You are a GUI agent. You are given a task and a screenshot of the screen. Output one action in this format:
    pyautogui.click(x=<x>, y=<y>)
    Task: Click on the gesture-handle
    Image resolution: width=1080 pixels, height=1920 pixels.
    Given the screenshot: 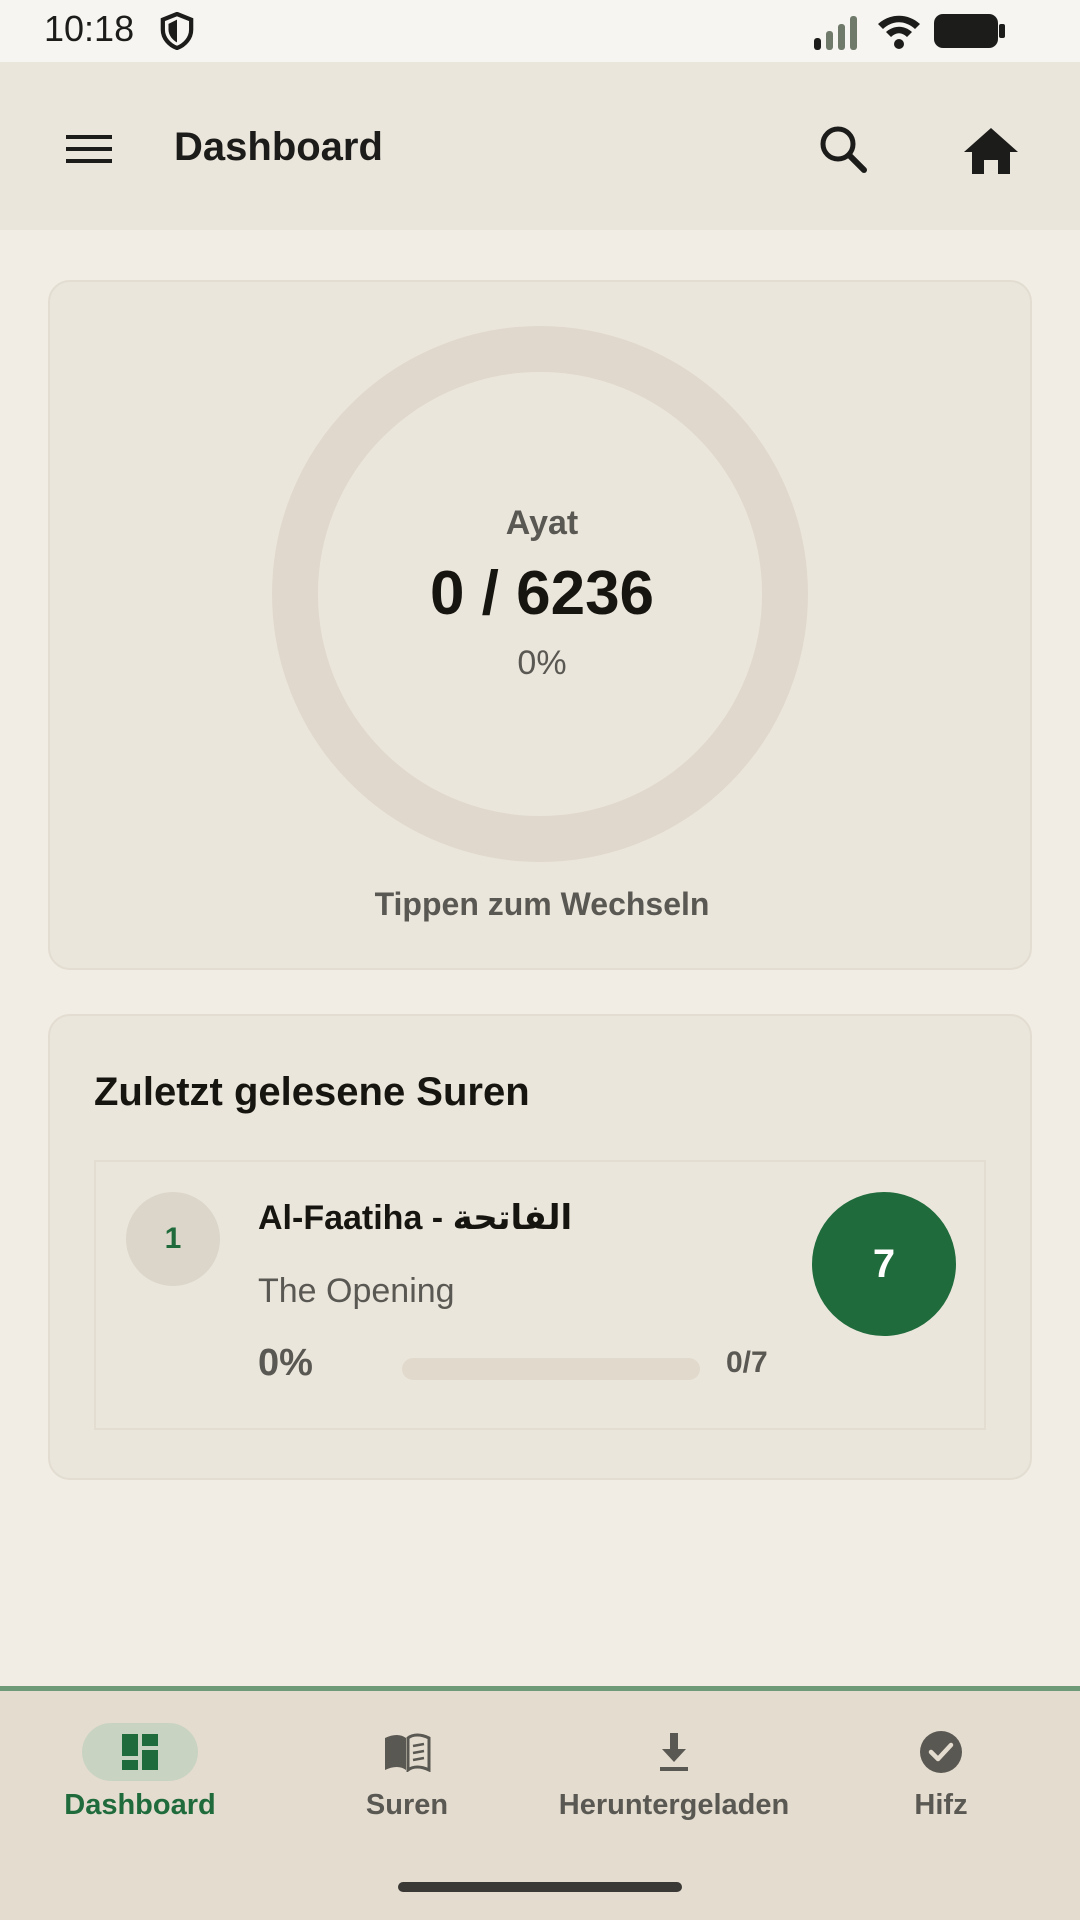 What is the action you would take?
    pyautogui.click(x=540, y=1887)
    